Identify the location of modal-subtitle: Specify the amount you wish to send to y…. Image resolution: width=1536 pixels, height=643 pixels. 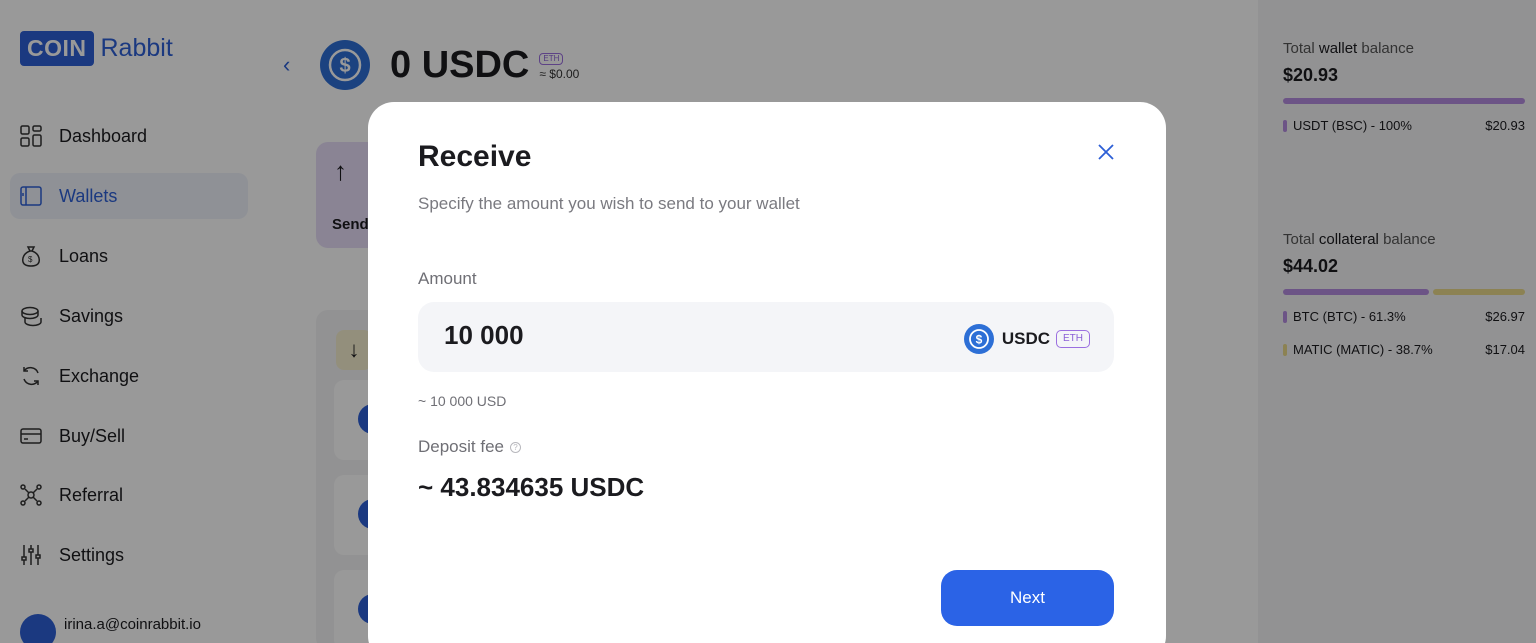
(609, 203).